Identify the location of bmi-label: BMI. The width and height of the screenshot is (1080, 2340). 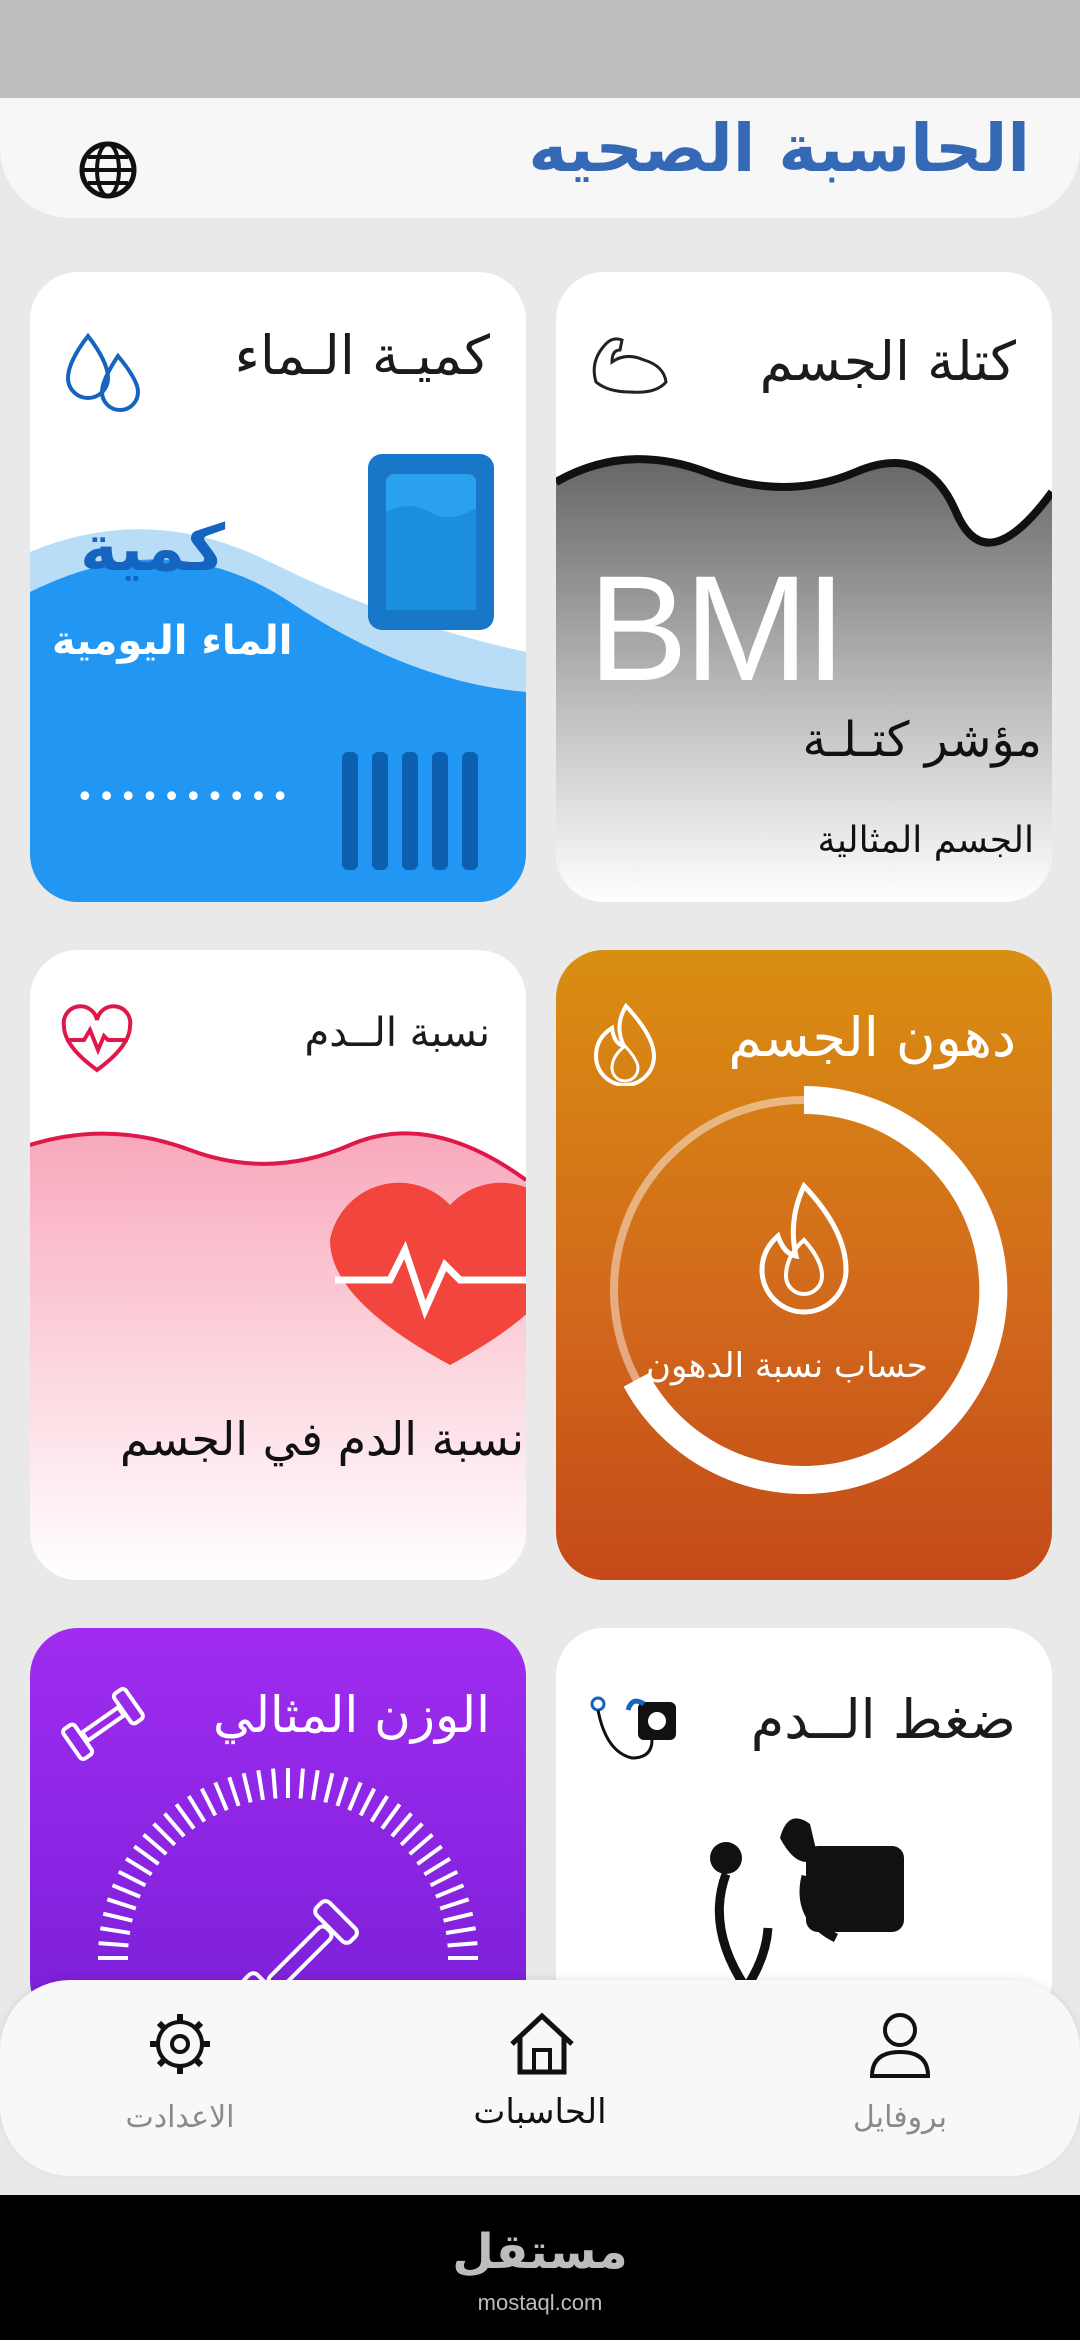
(717, 628).